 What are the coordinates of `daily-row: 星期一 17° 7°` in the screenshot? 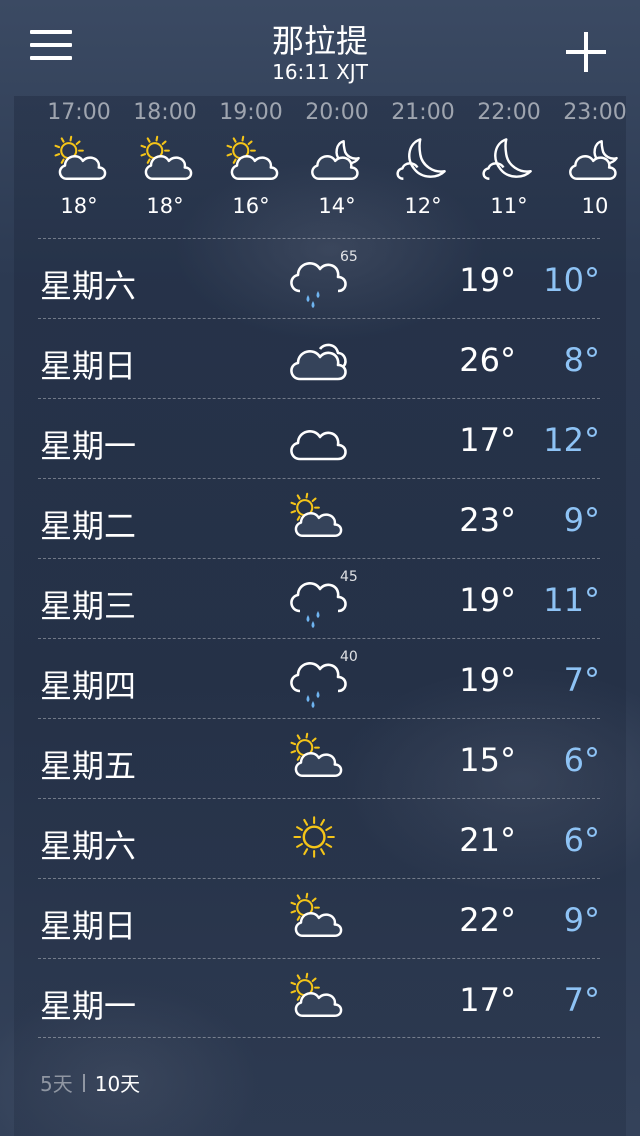 It's located at (319, 998).